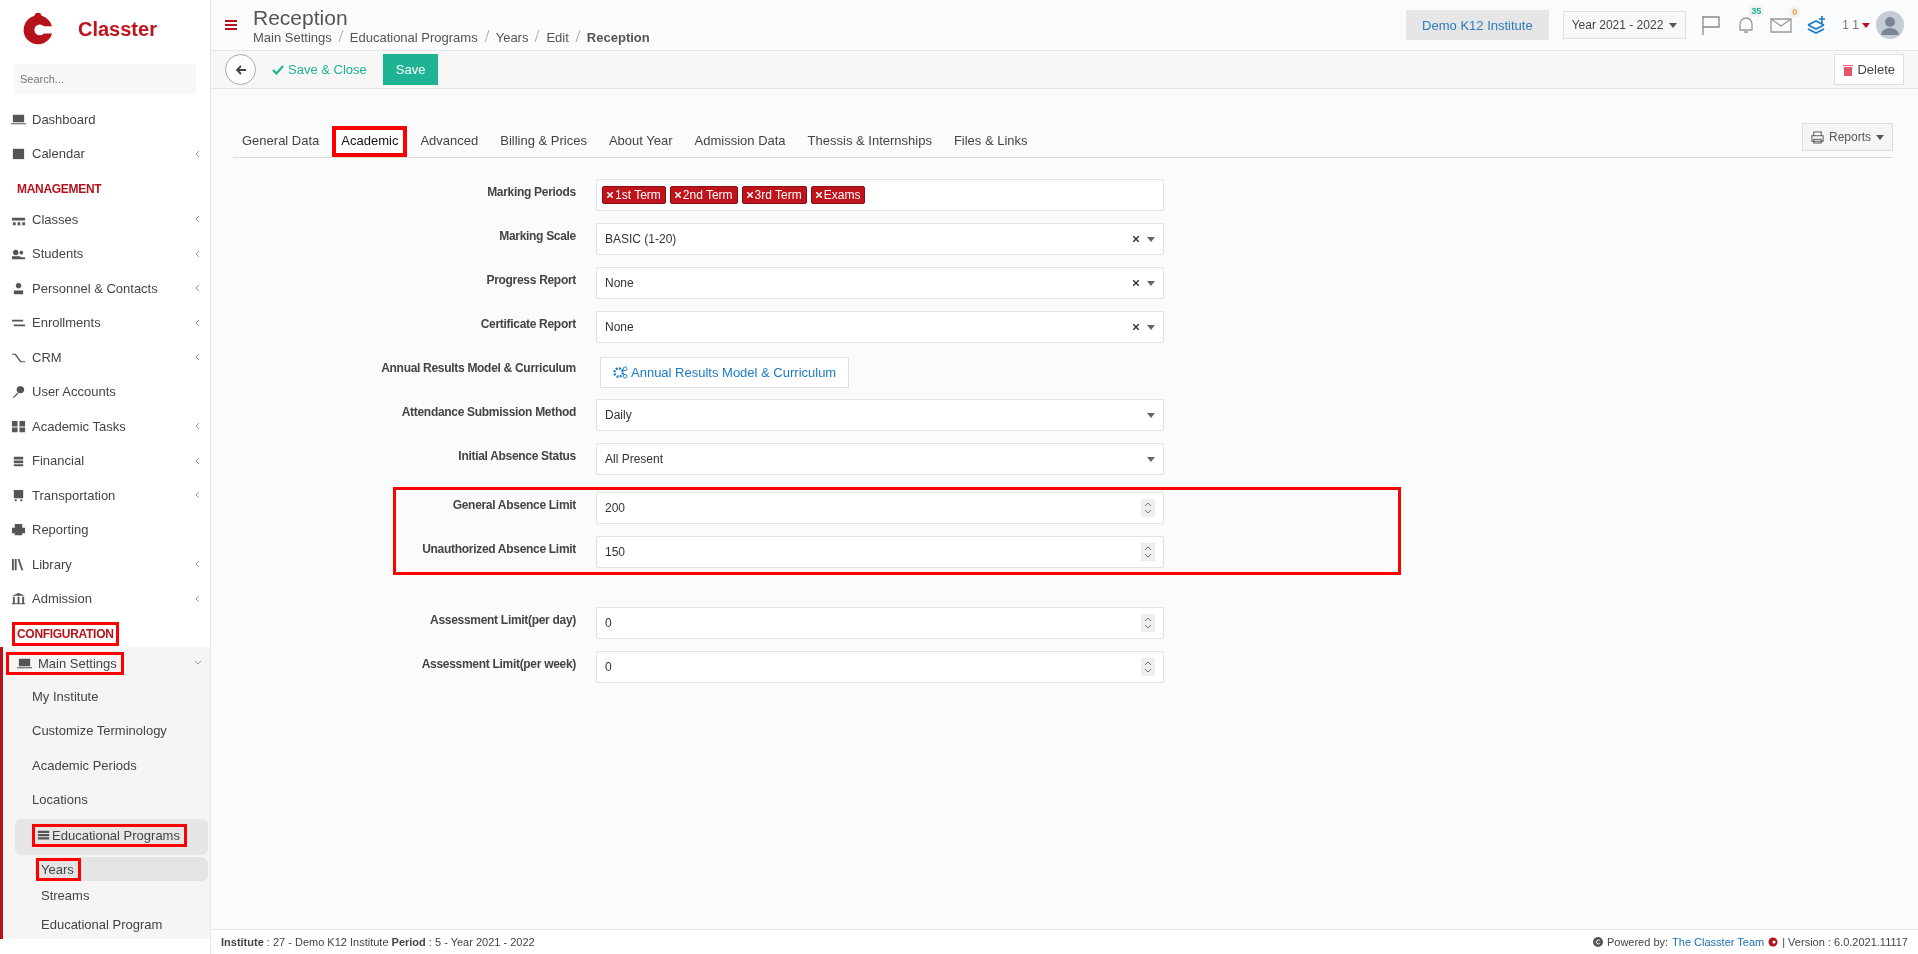 The width and height of the screenshot is (1918, 954). Describe the element at coordinates (59, 189) in the screenshot. I see `section-heading: MANAGEMENT` at that location.